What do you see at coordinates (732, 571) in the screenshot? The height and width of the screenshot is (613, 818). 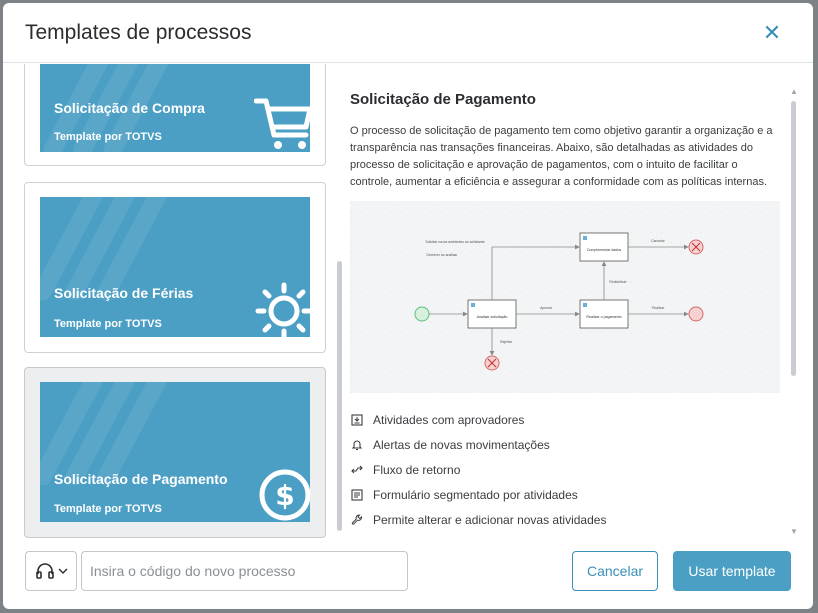 I see `use-template-button: Usar template` at bounding box center [732, 571].